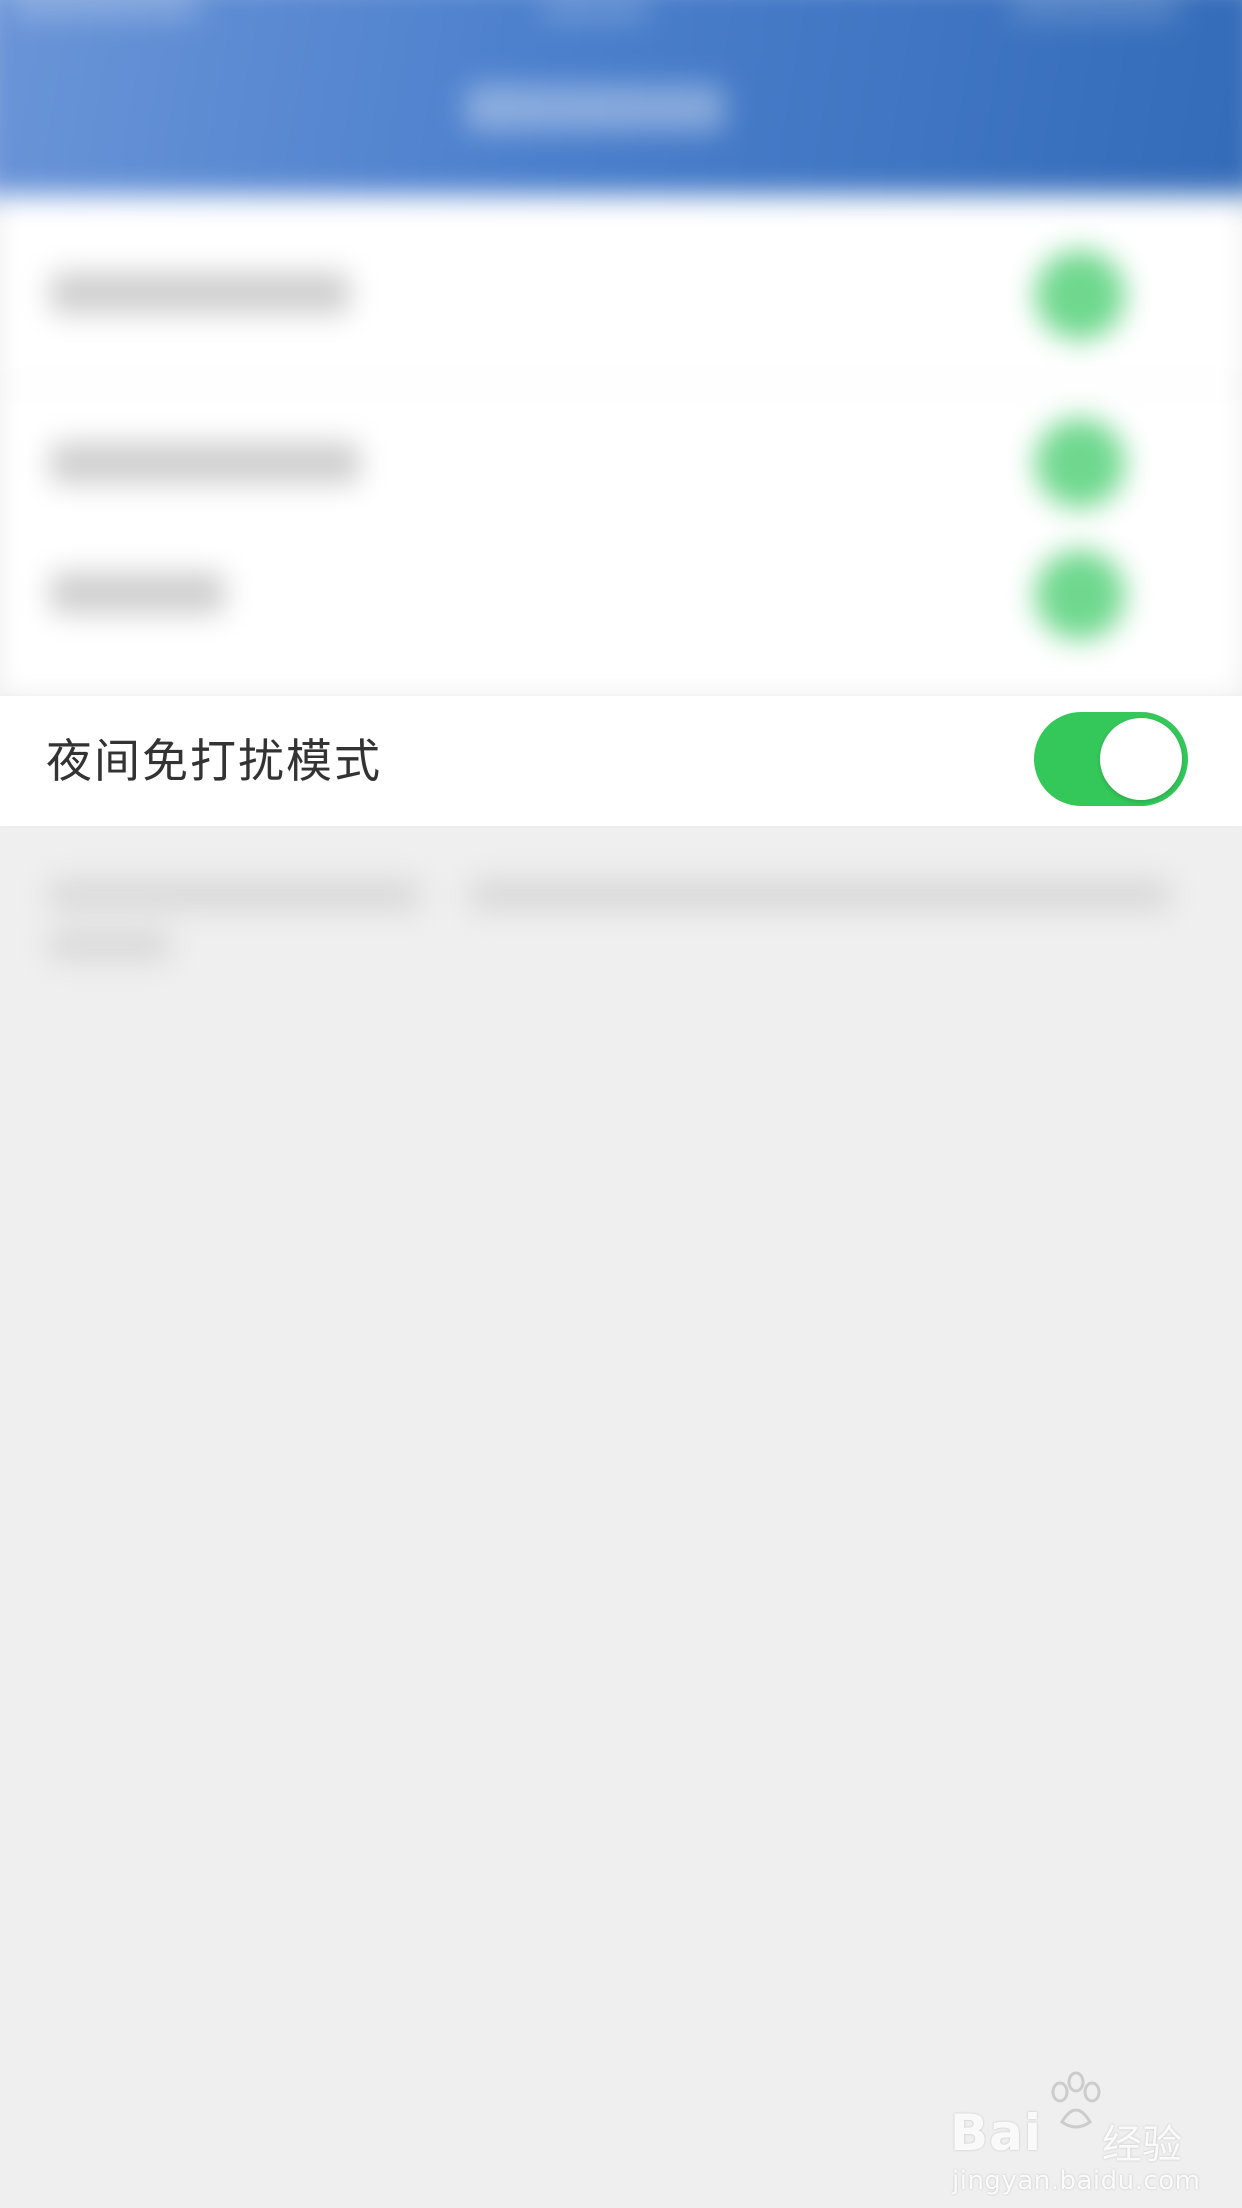 The image size is (1242, 2208). What do you see at coordinates (595, 11) in the screenshot?
I see `status-bar-time` at bounding box center [595, 11].